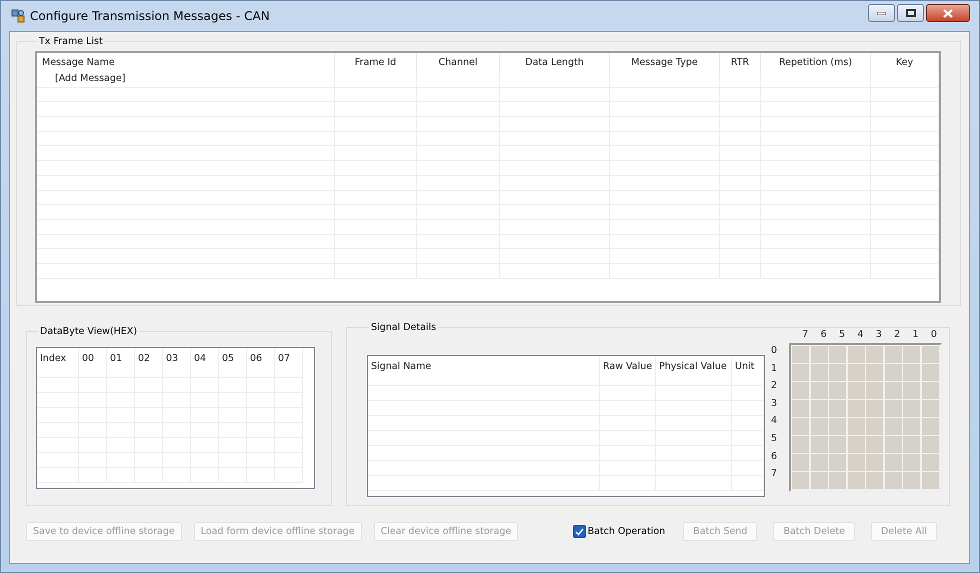 The width and height of the screenshot is (980, 573). I want to click on column-header: Index, so click(58, 363).